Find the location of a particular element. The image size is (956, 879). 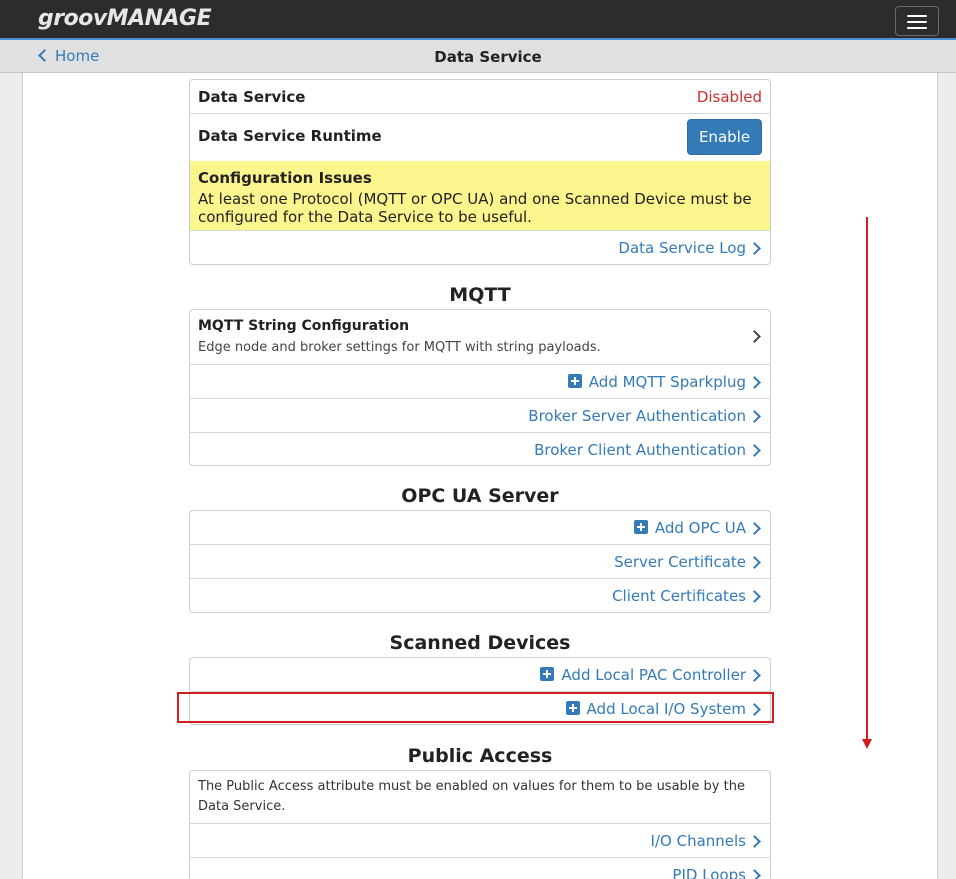

add-mqtt-sparkplug-label: Add MQTT Sparkplug is located at coordinates (667, 382).